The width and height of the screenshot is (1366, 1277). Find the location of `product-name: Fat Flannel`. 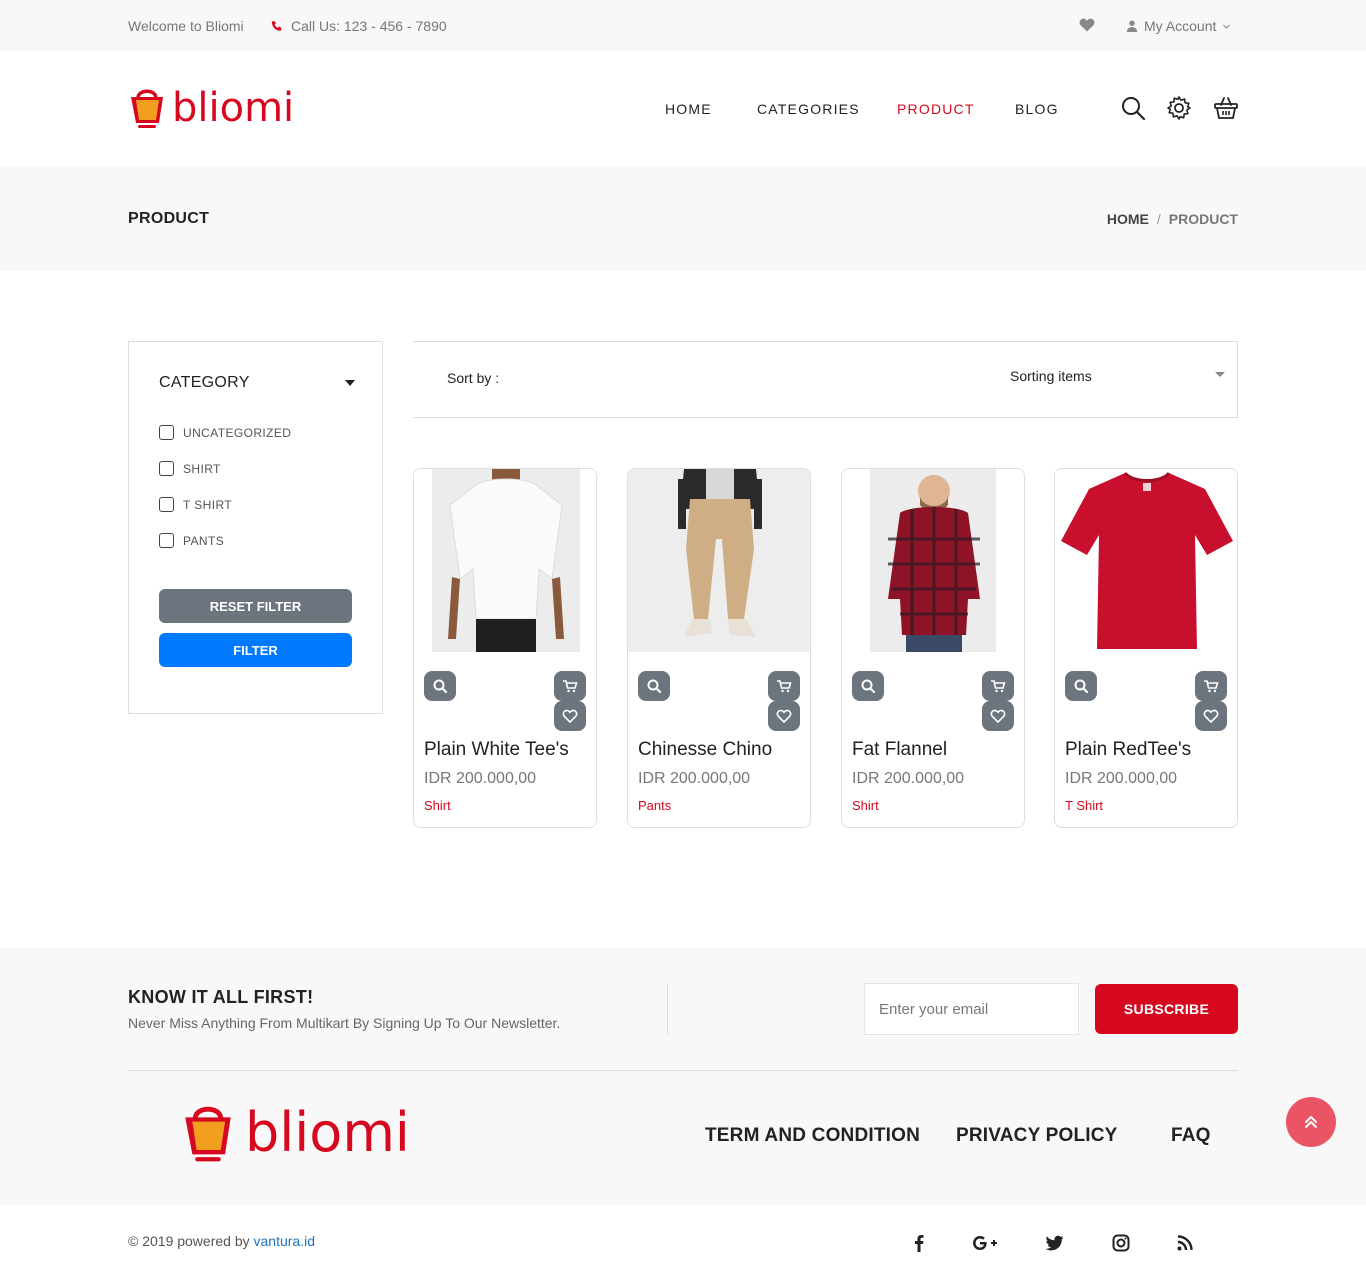

product-name: Fat Flannel is located at coordinates (899, 750).